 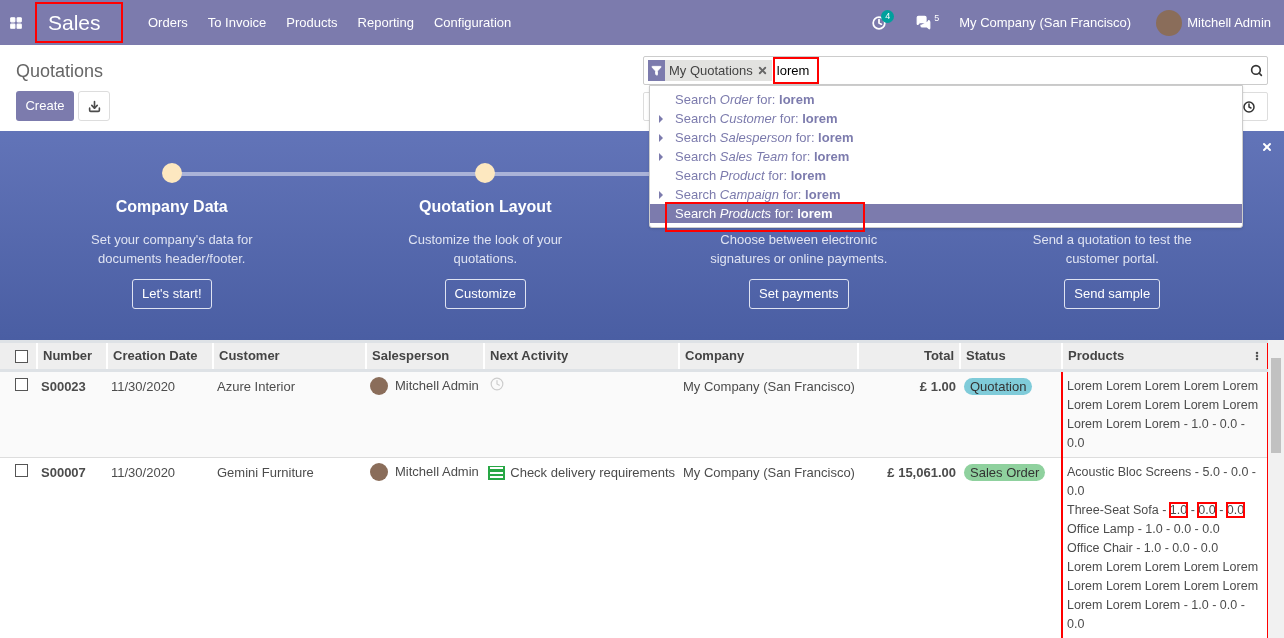 What do you see at coordinates (946, 213) in the screenshot?
I see `search-suggestion: Search Products for: lorem` at bounding box center [946, 213].